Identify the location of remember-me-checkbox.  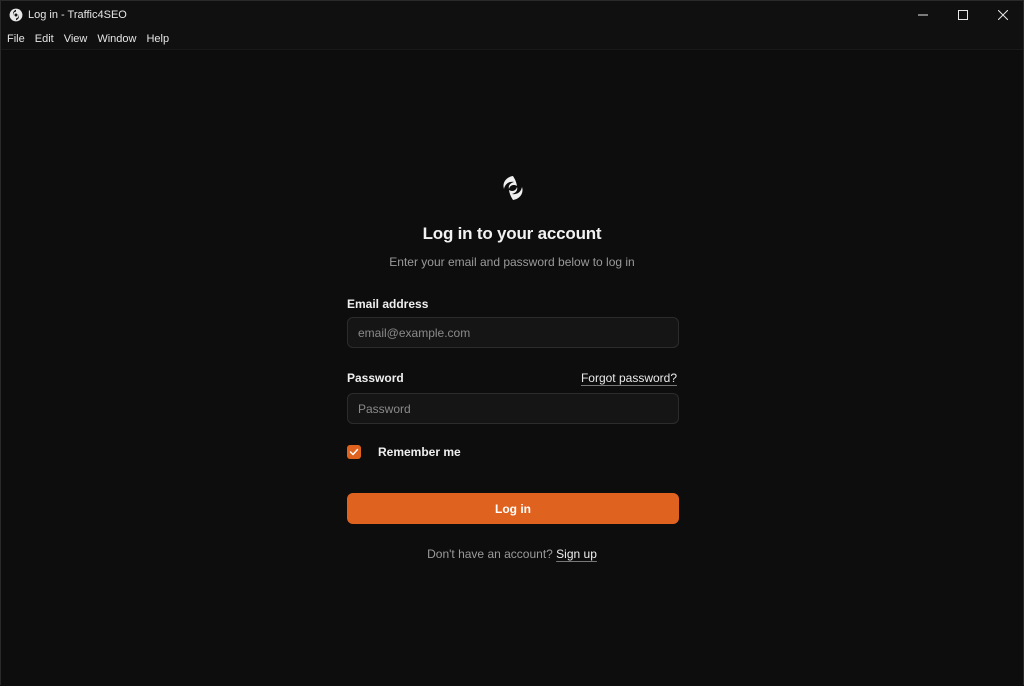
(354, 452).